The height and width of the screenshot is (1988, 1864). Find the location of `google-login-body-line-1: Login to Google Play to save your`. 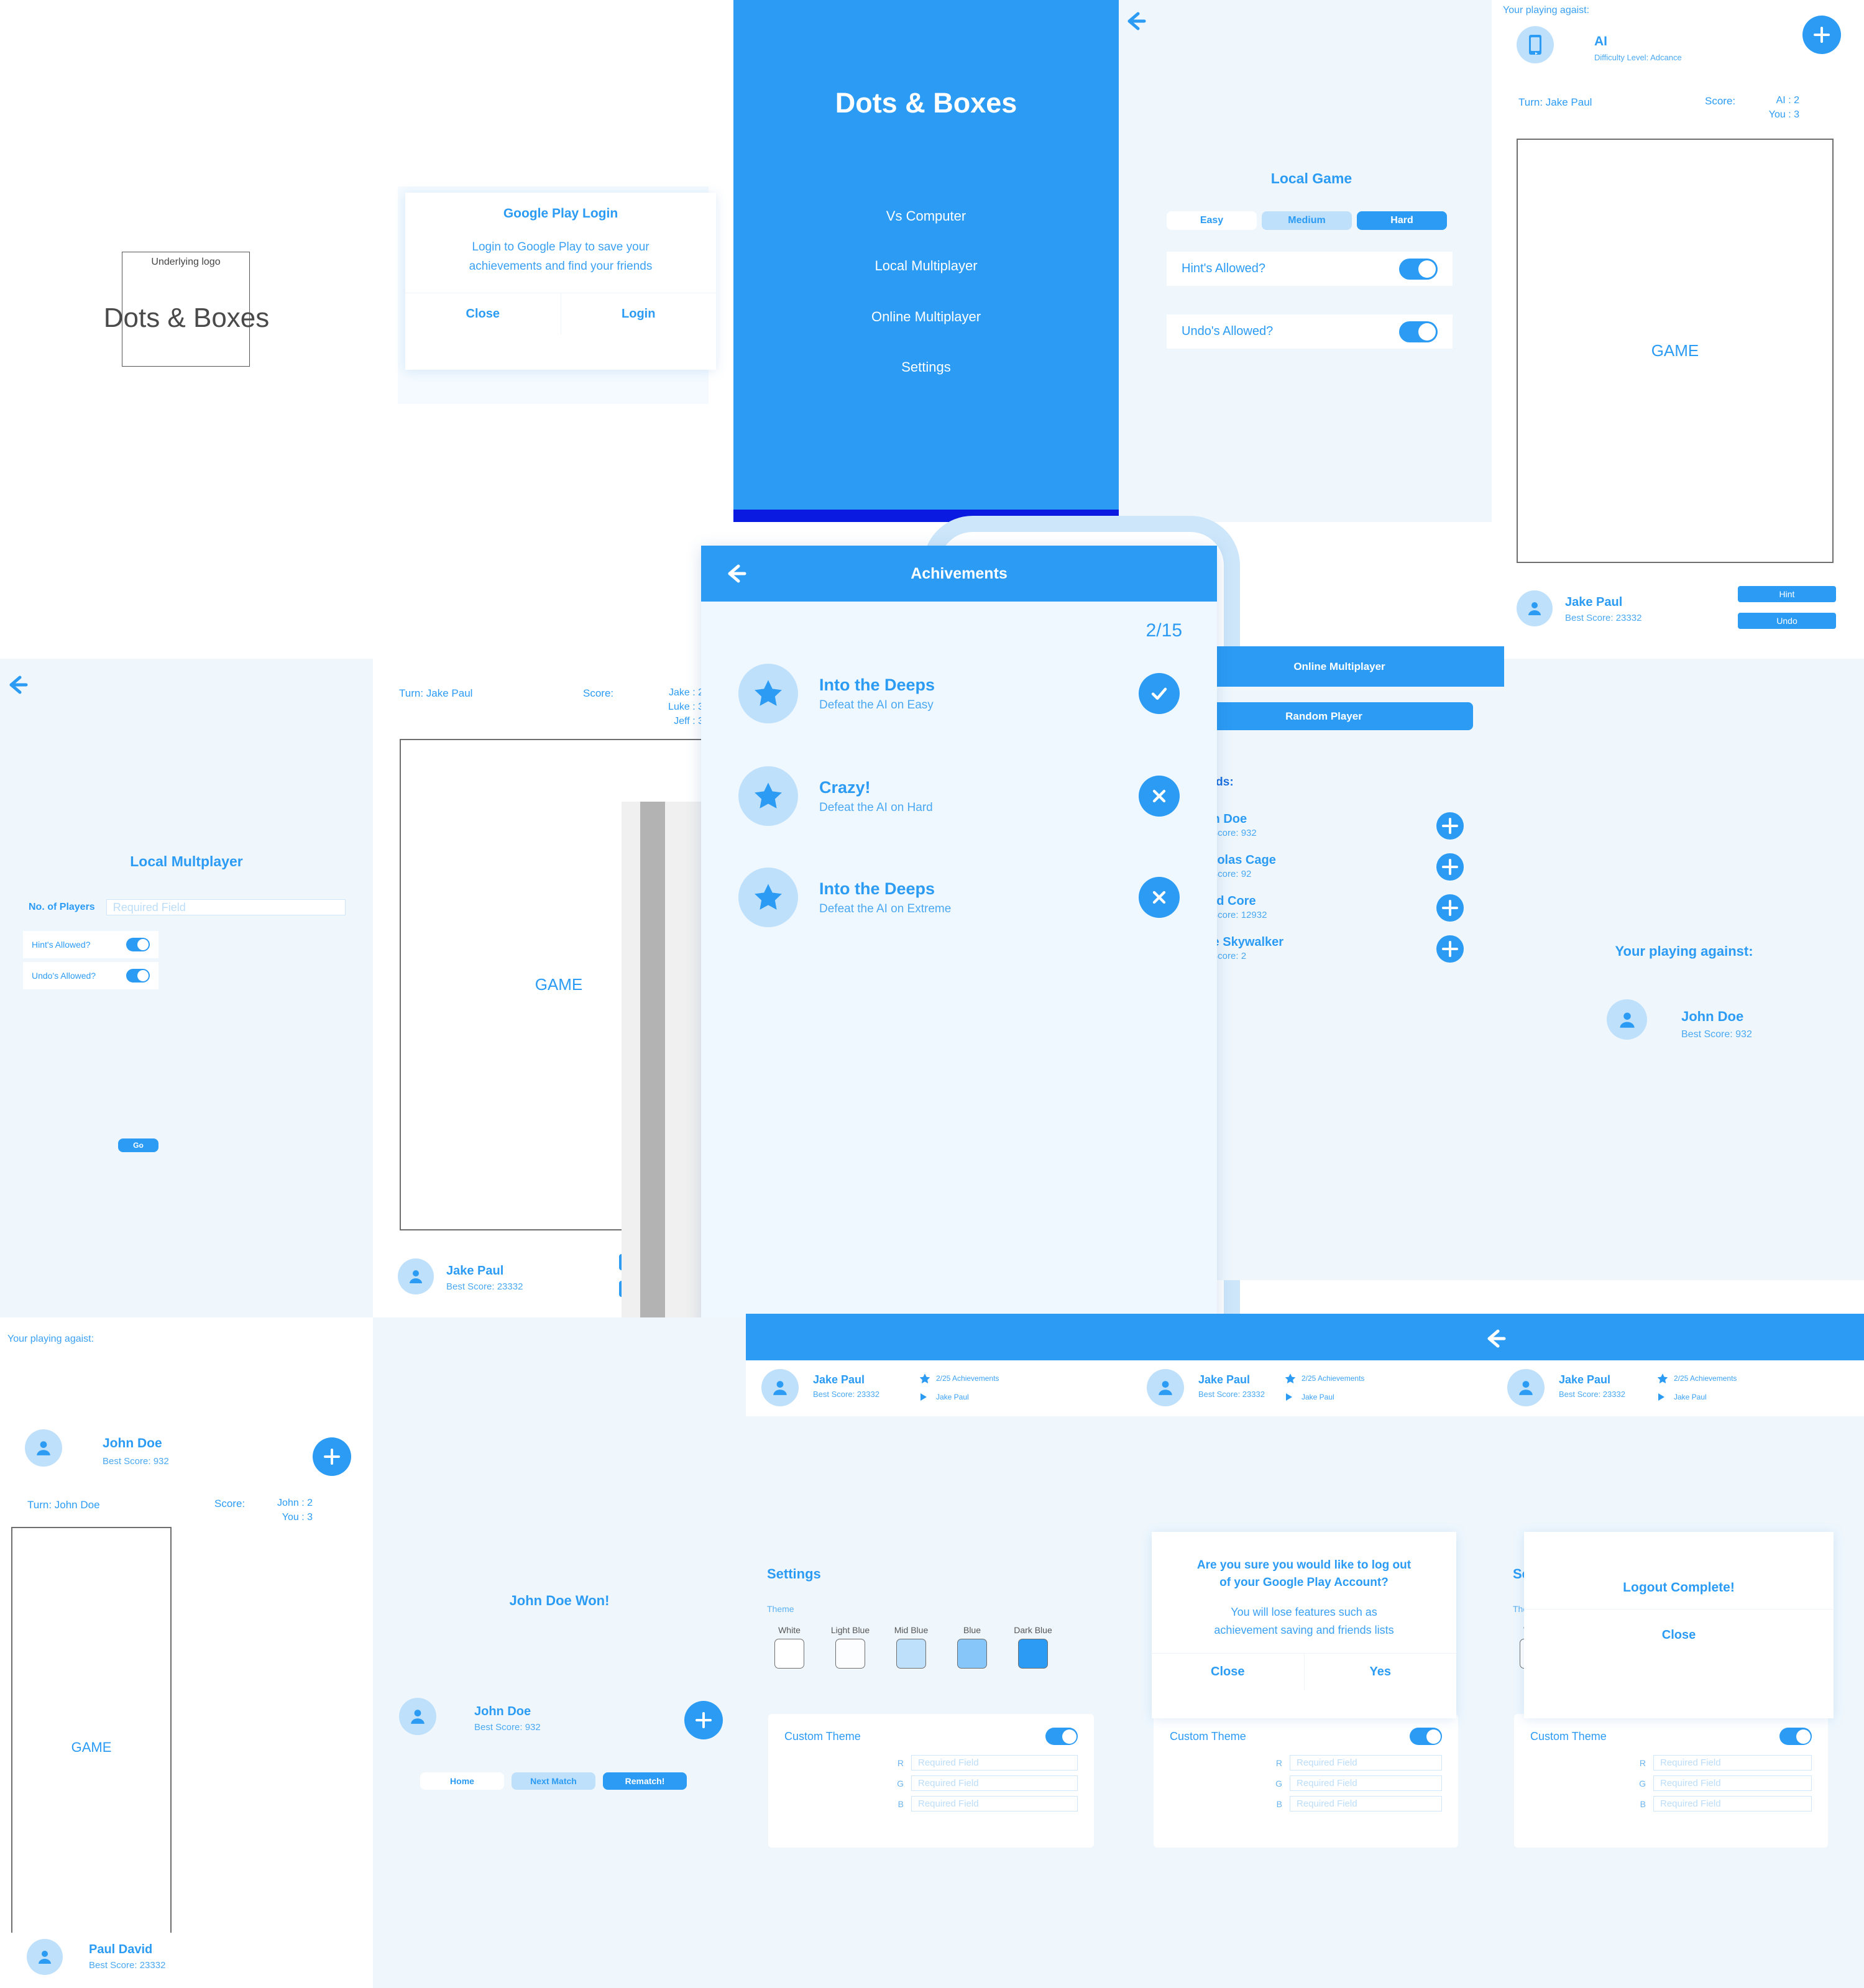

google-login-body-line-1: Login to Google Play to save your is located at coordinates (561, 247).